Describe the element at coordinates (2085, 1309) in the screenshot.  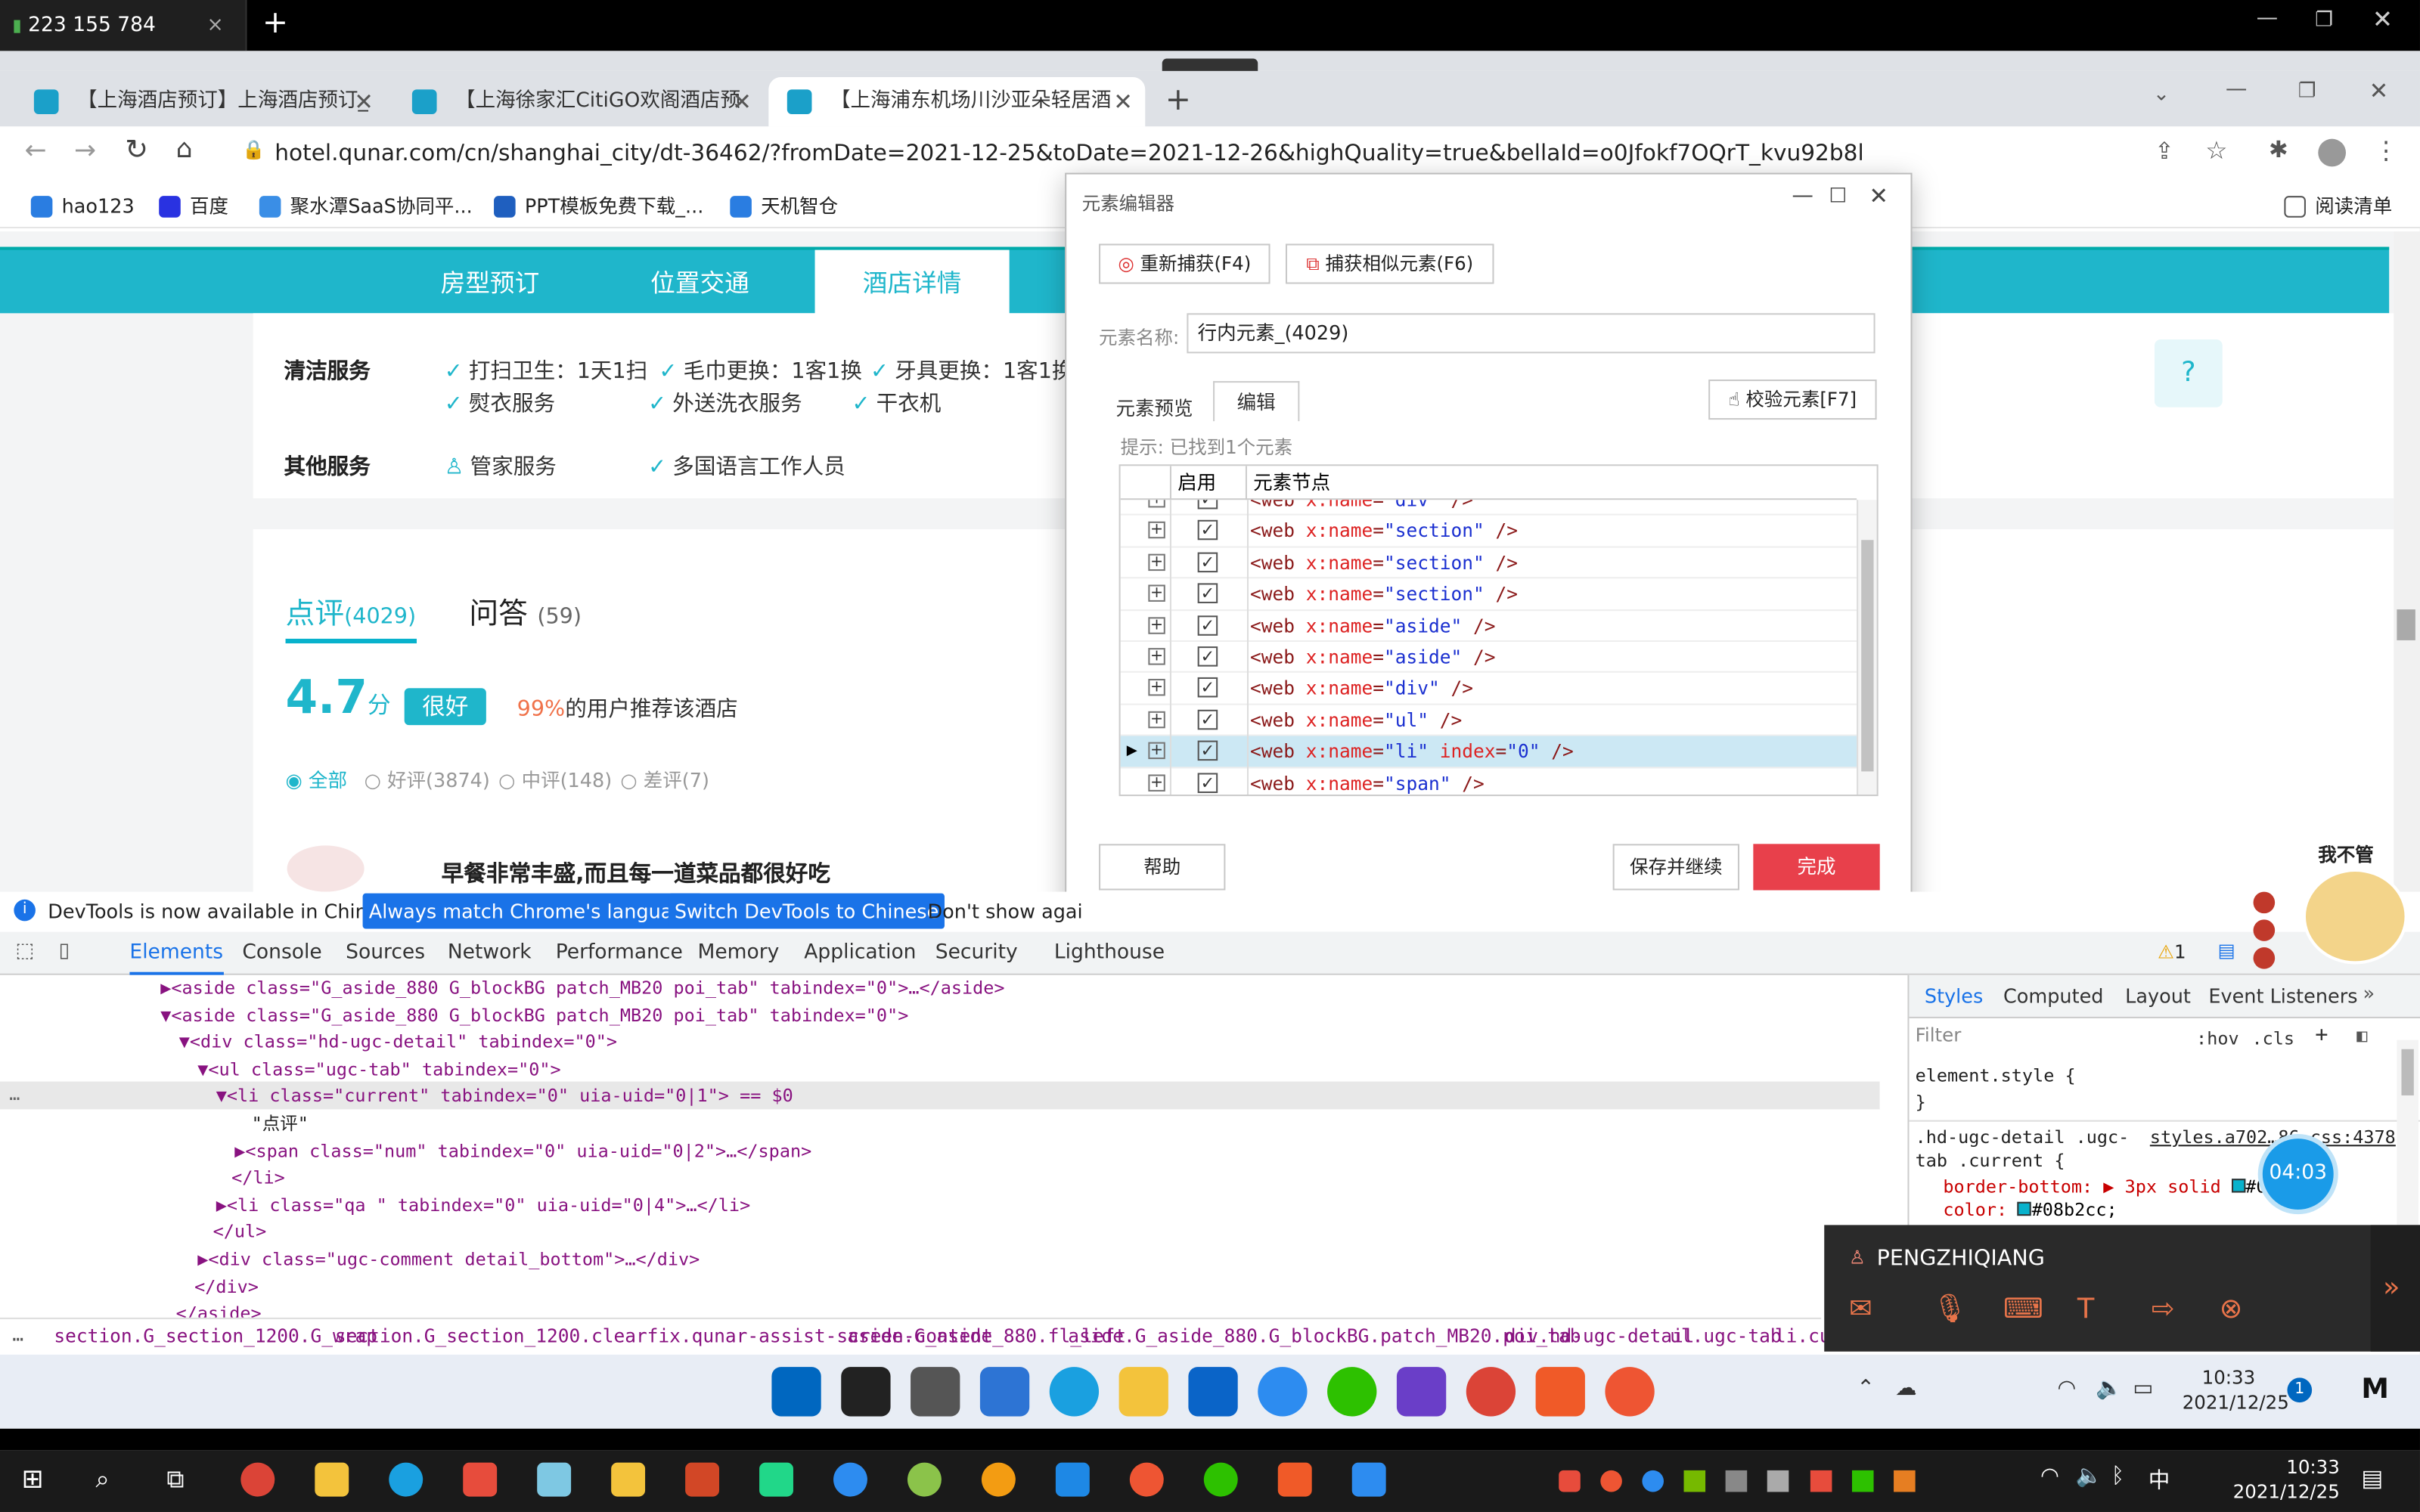
I see `text-icon: T` at that location.